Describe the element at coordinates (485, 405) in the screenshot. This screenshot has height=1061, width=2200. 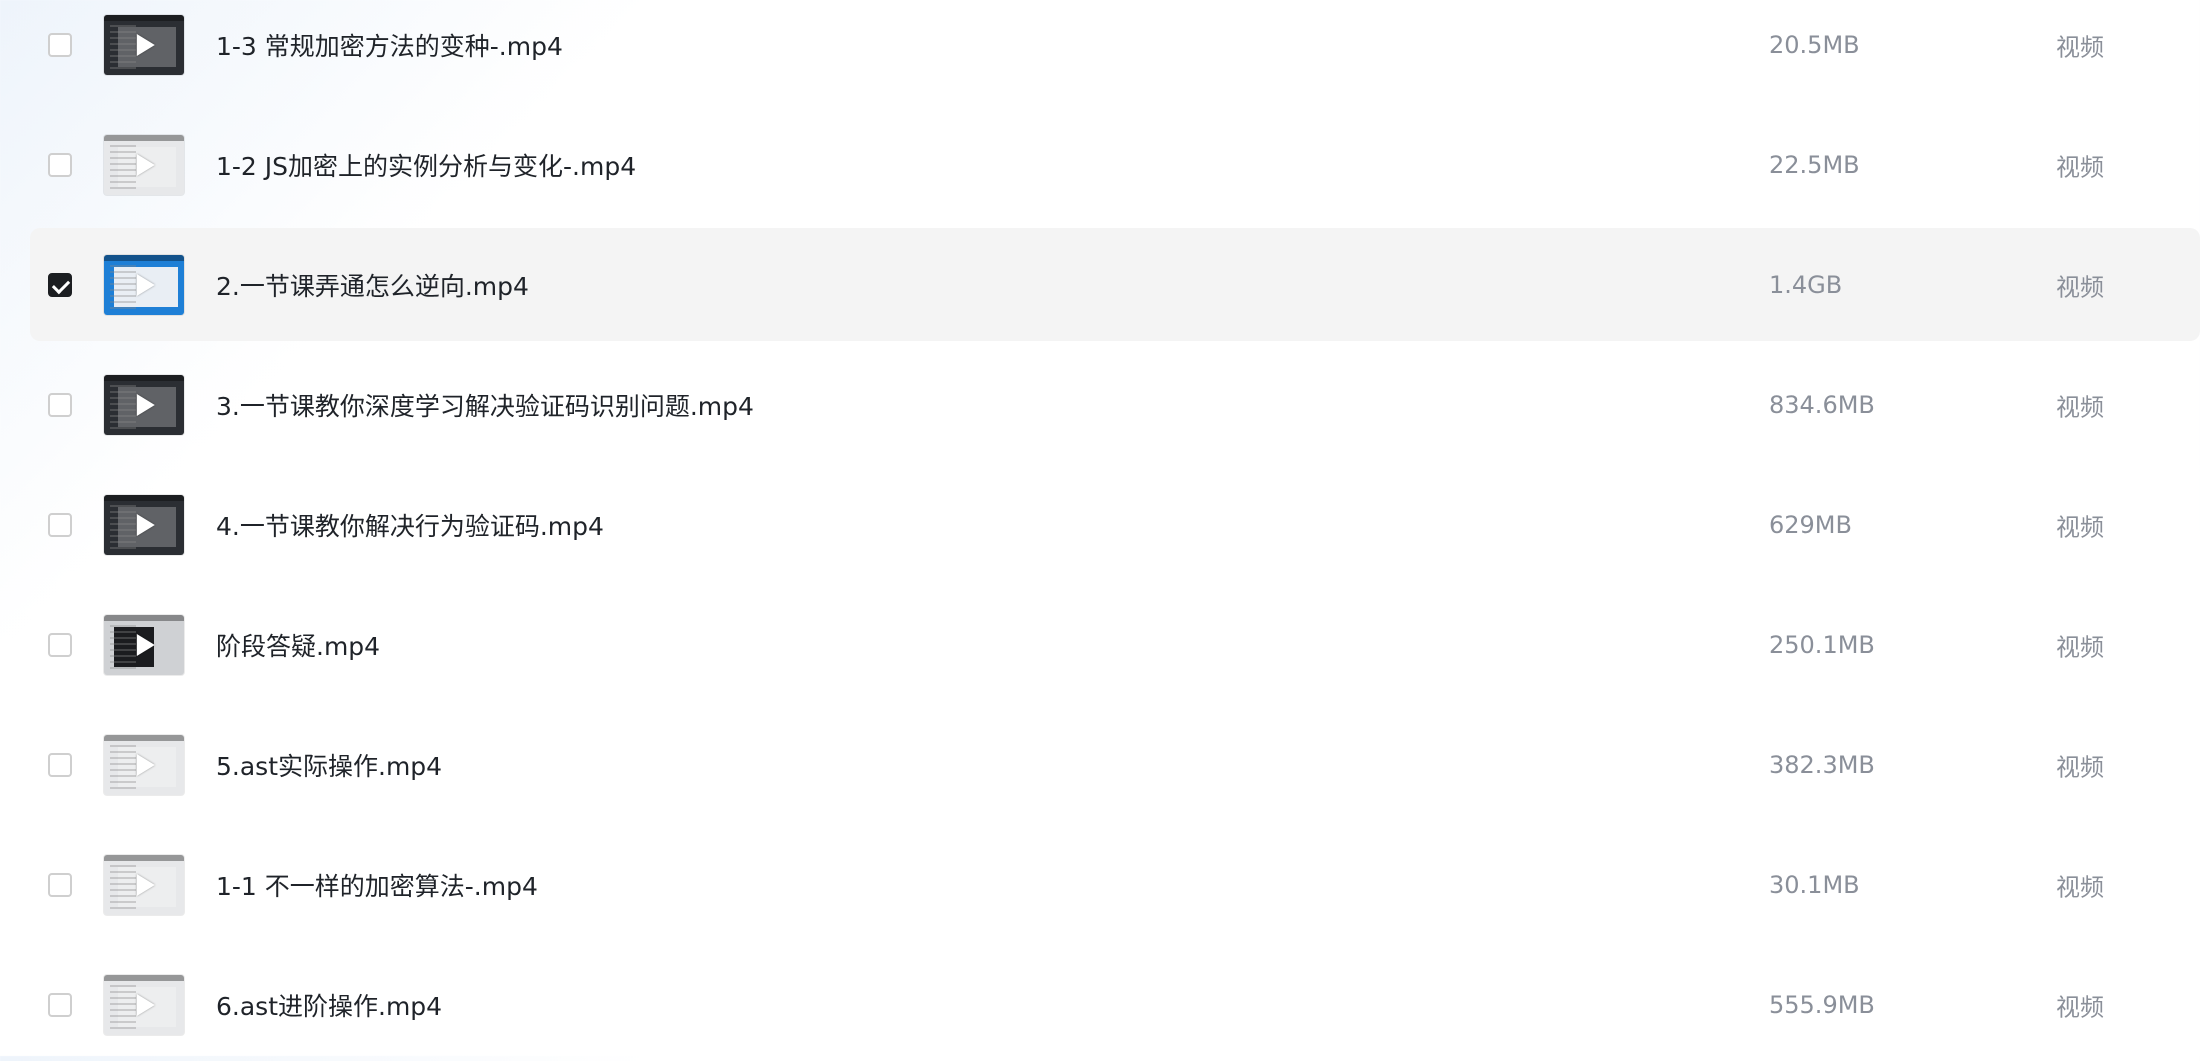
I see `file-name: 3.一节课教你深度学习解决验证码识别问题.mp4` at that location.